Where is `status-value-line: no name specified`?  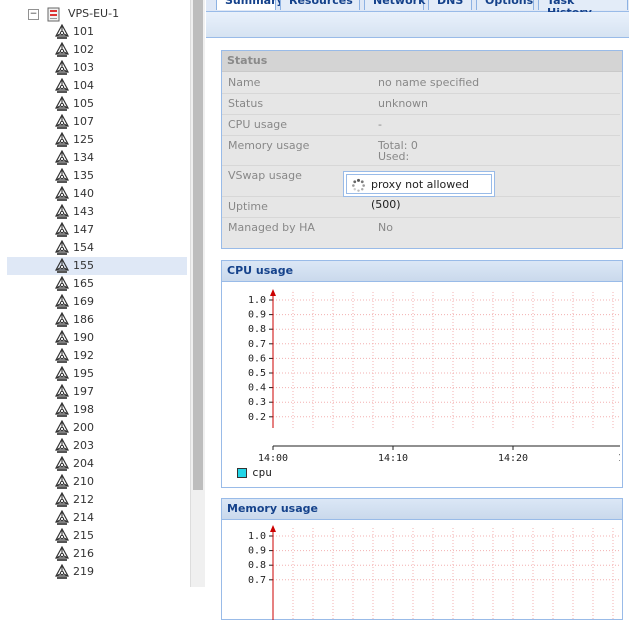
status-value-line: no name specified is located at coordinates (429, 82).